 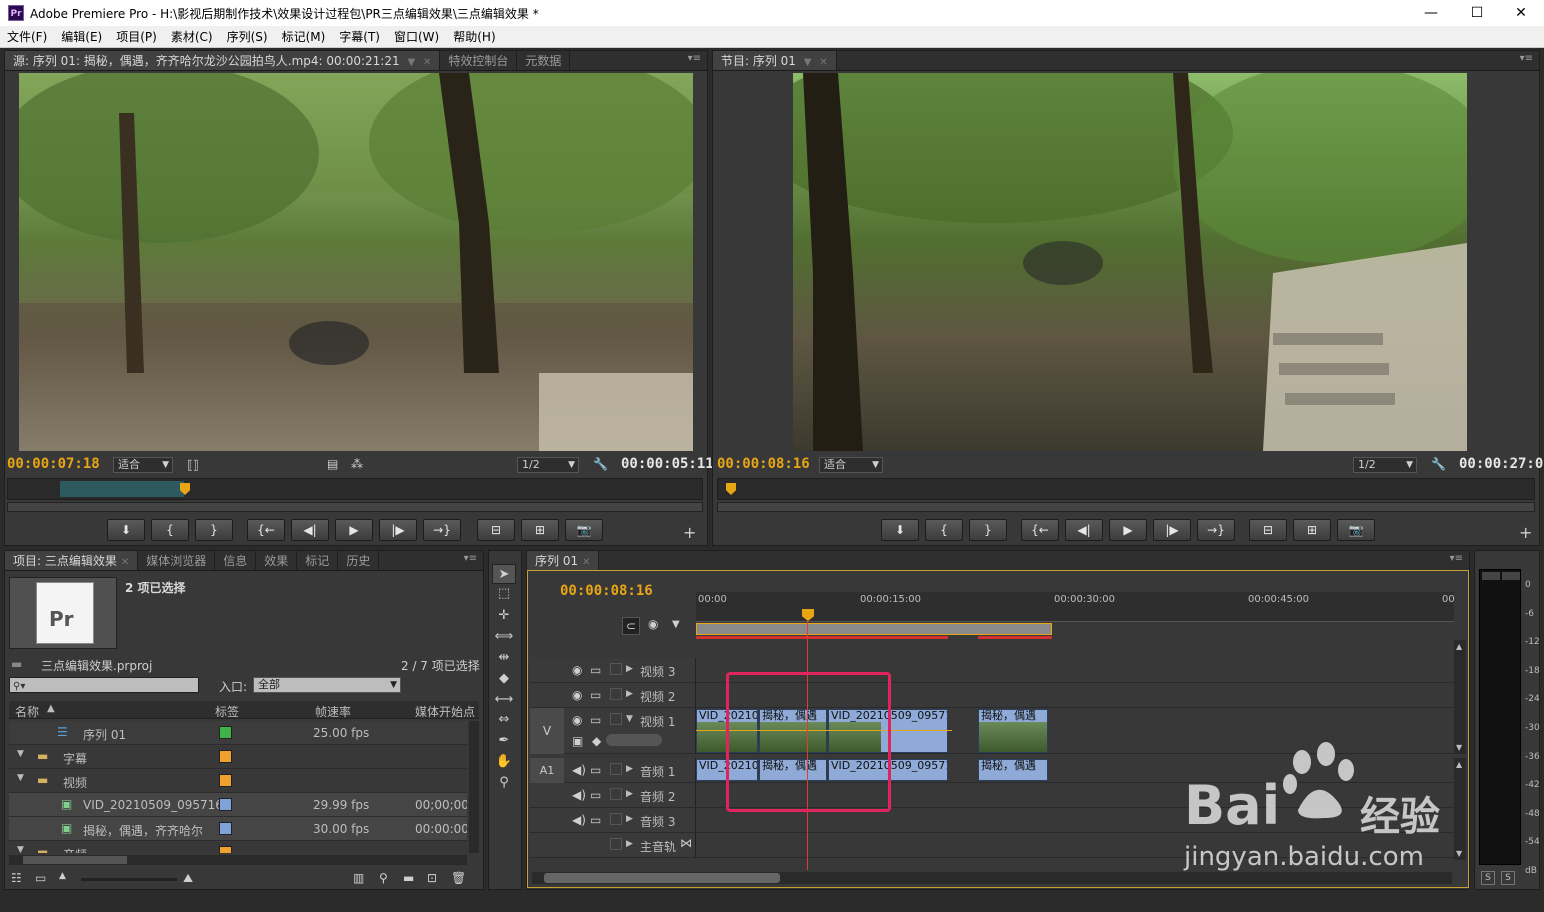 What do you see at coordinates (40, 878) in the screenshot?
I see `icon-view-icon: ▭` at bounding box center [40, 878].